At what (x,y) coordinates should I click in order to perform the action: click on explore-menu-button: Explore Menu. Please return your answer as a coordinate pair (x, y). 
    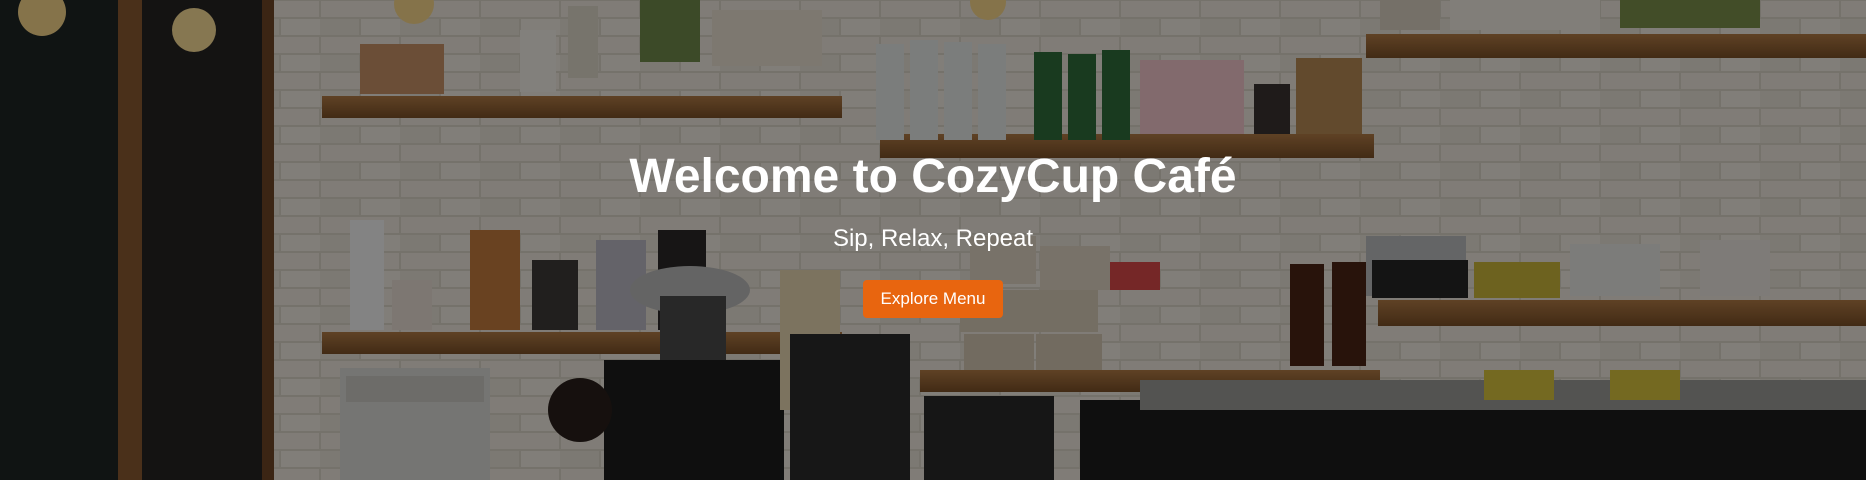
    Looking at the image, I should click on (933, 299).